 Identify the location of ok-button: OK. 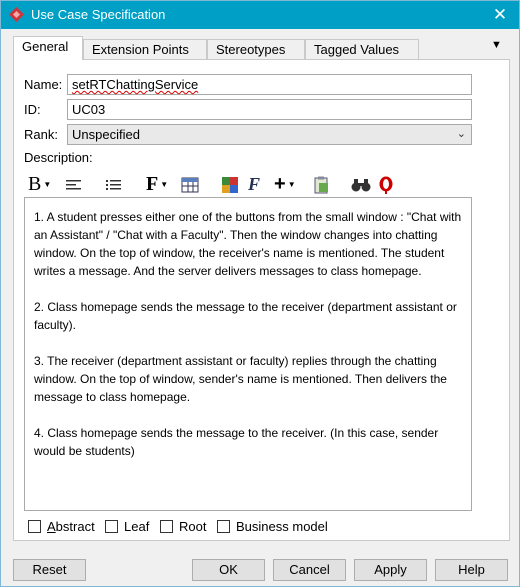
(228, 570).